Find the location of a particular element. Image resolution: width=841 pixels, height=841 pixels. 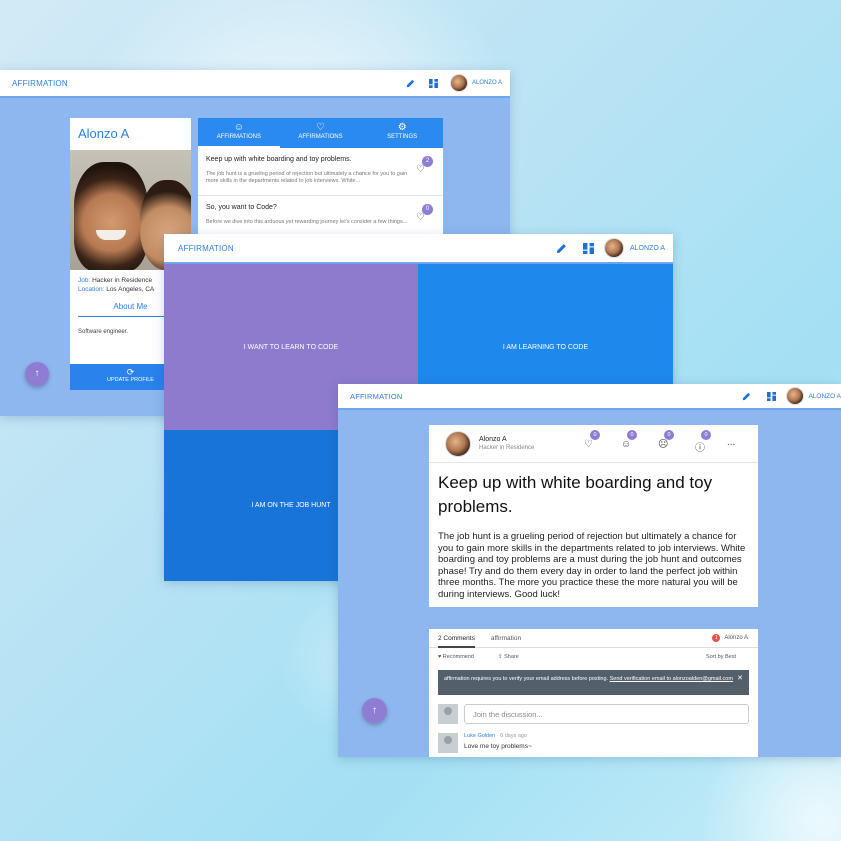

smile-icon: ☺ 0 is located at coordinates (629, 440).